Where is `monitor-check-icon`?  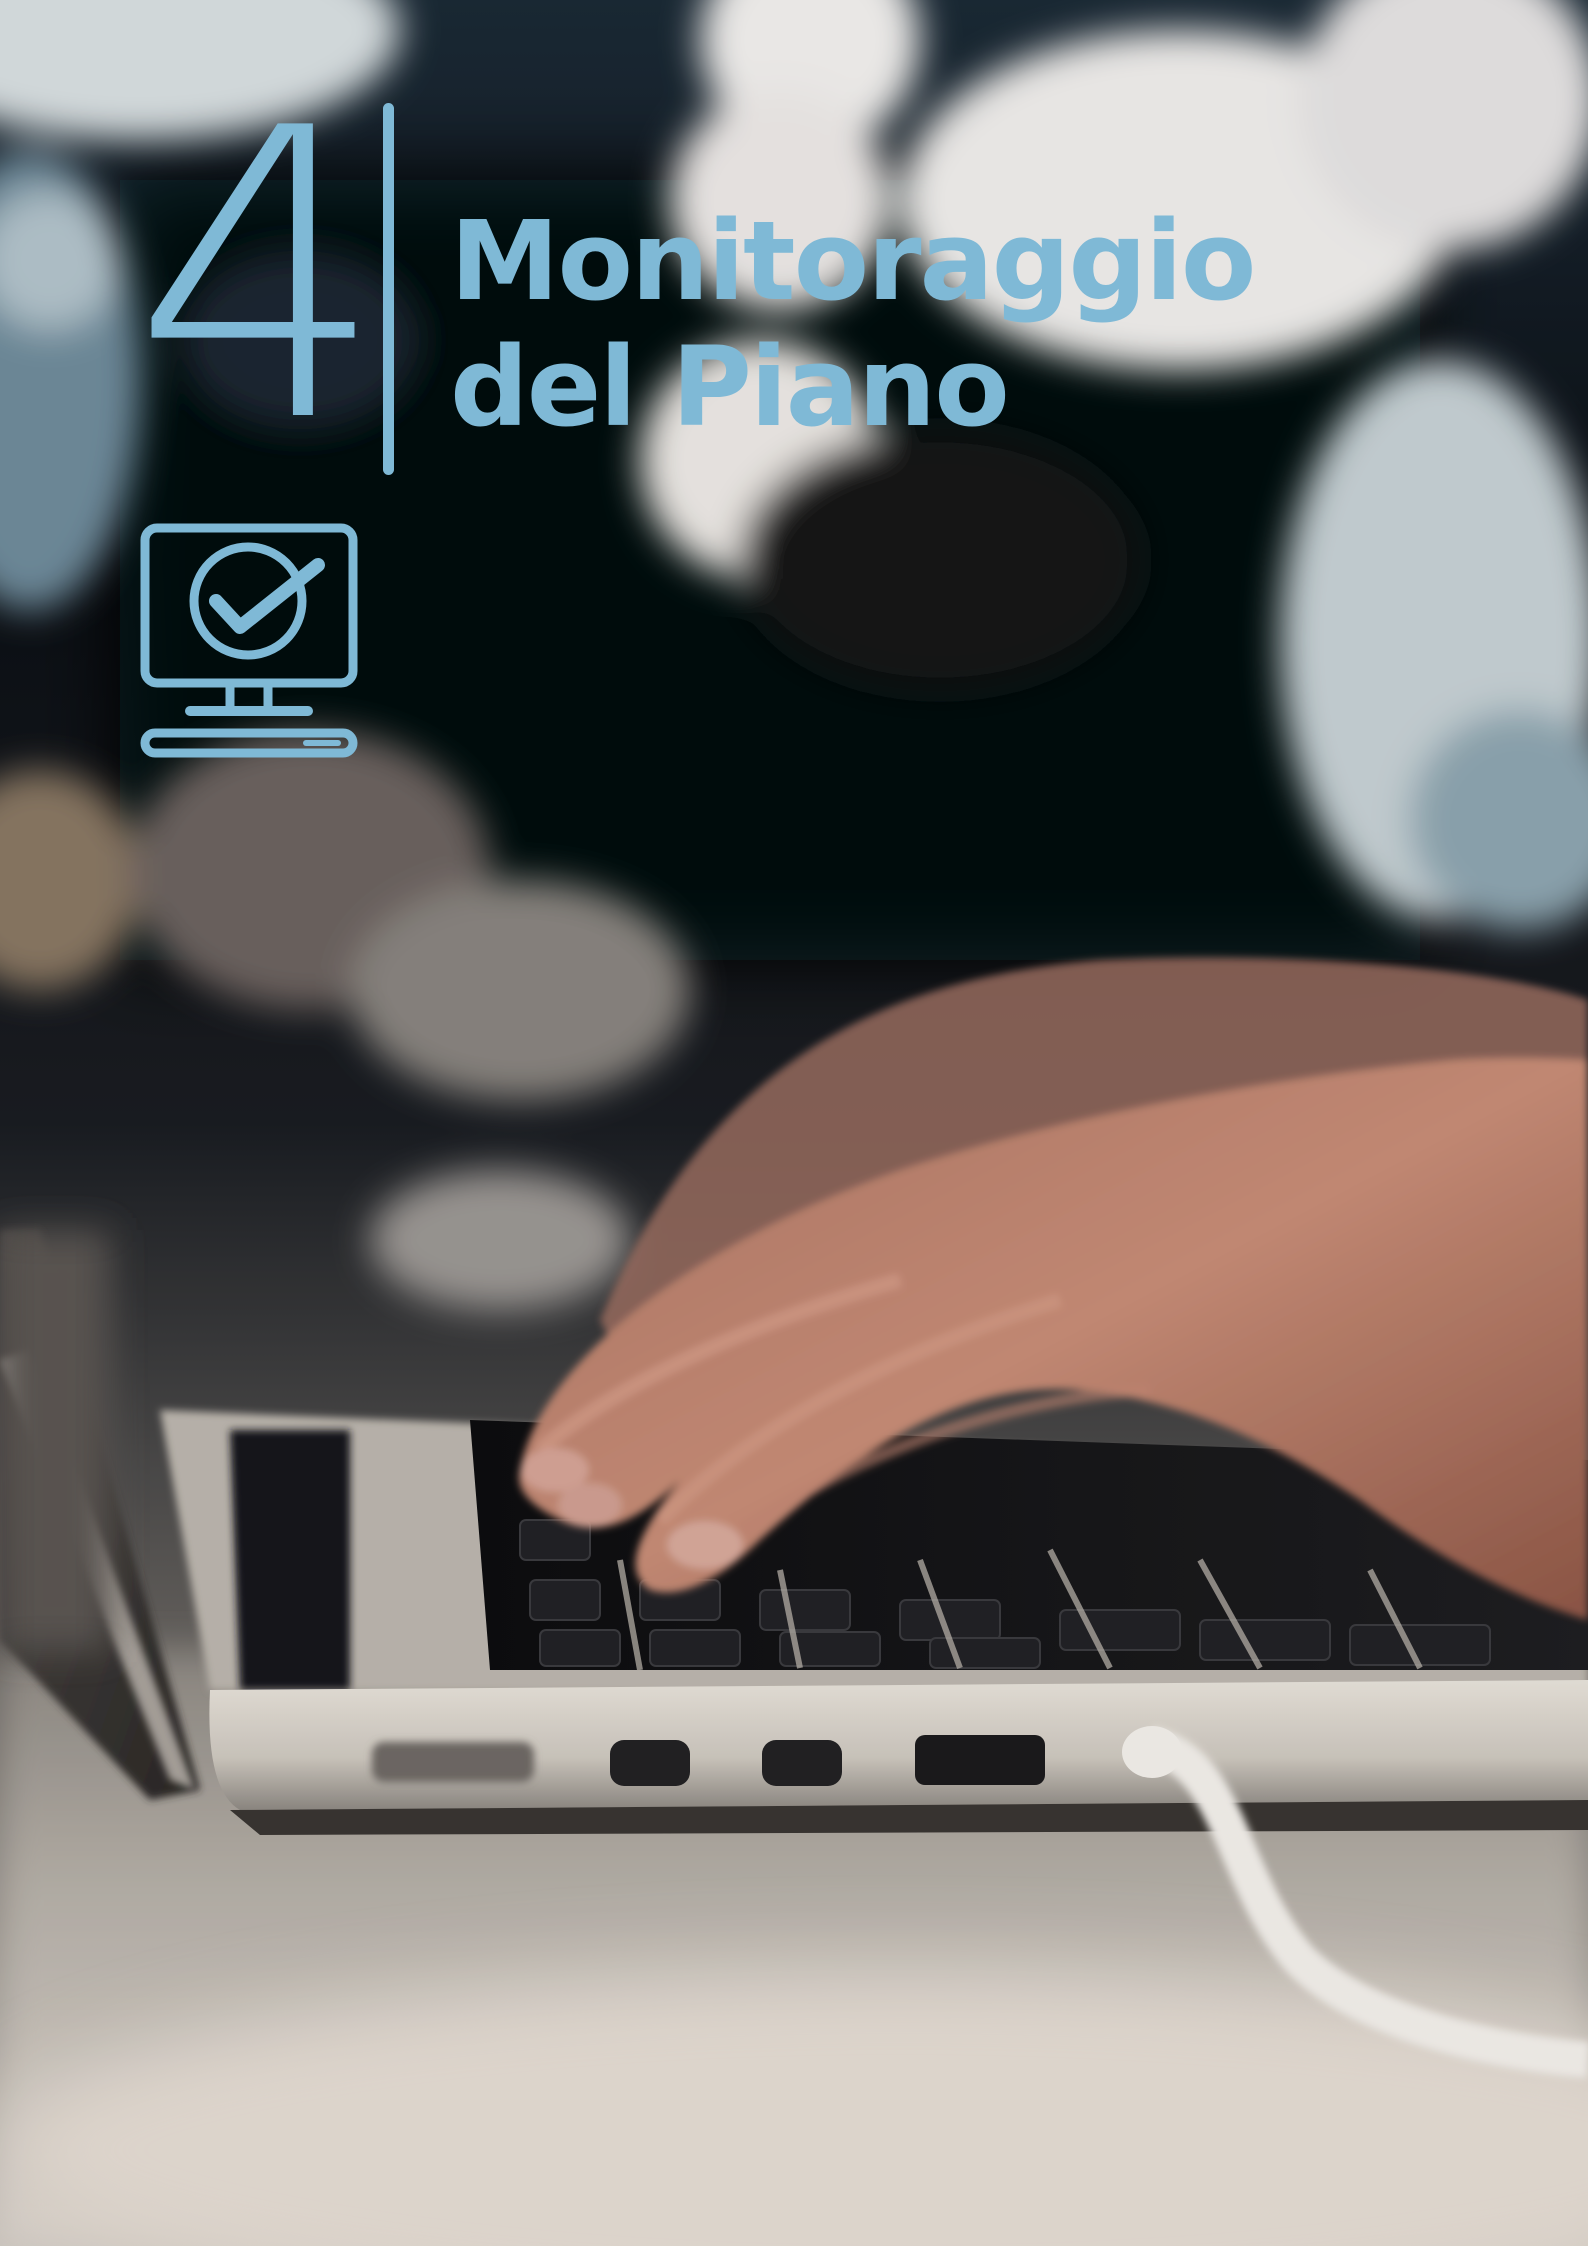 monitor-check-icon is located at coordinates (249, 640).